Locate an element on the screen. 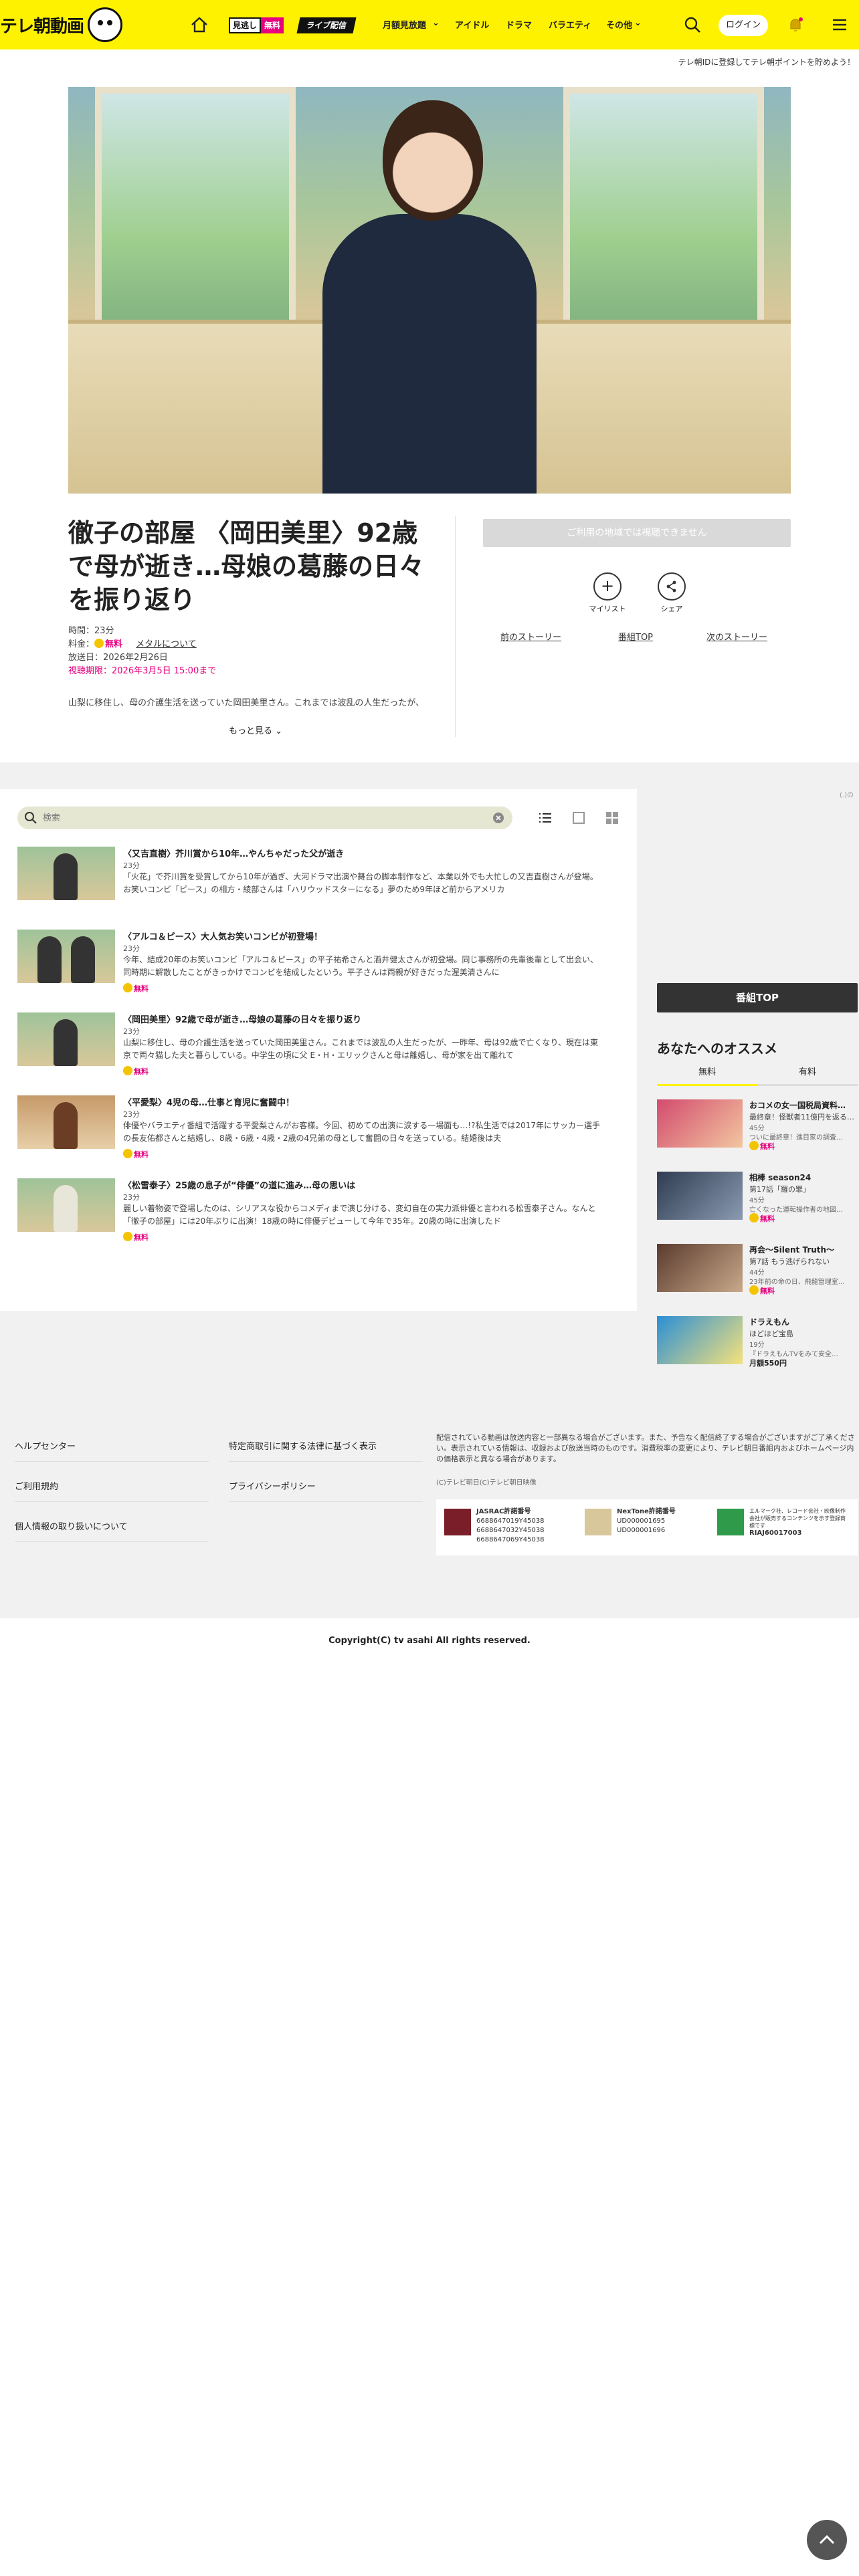 This screenshot has width=859, height=2576. show-more-label: もっと見る is located at coordinates (250, 731).